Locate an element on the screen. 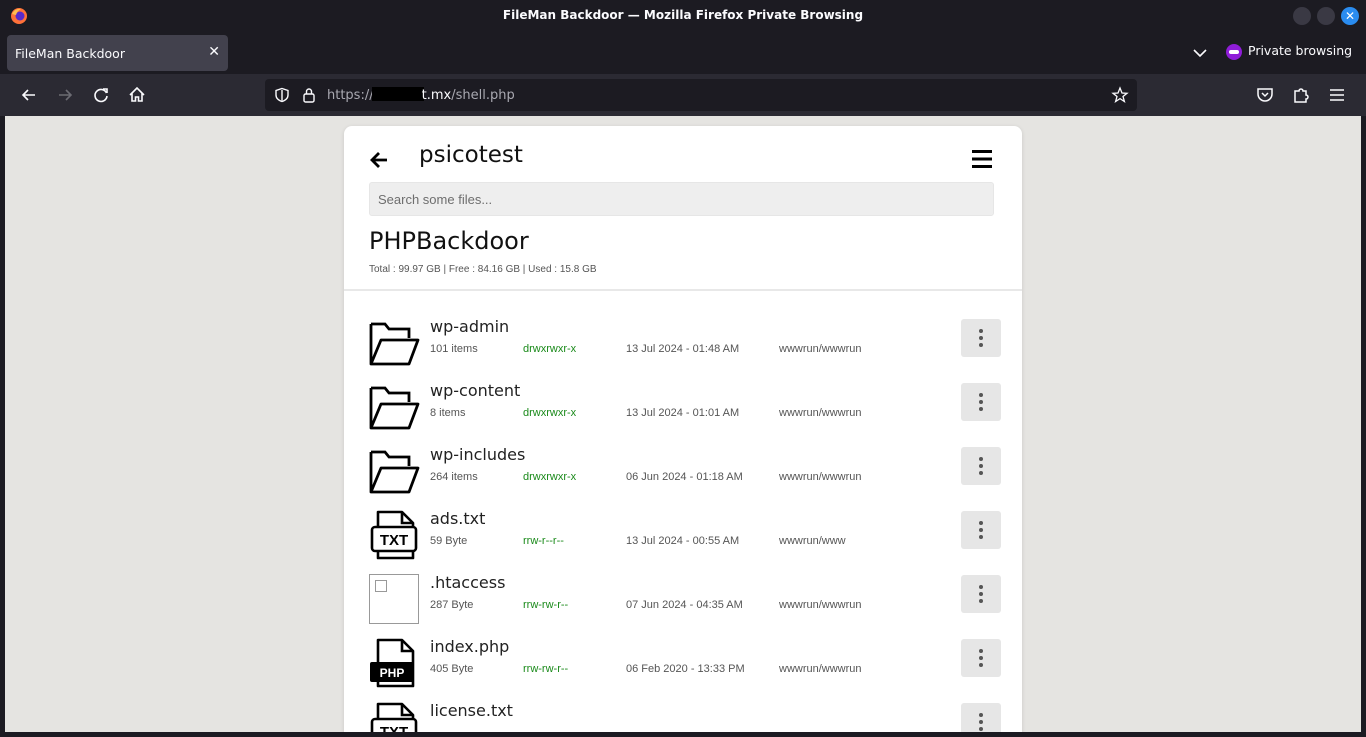 The height and width of the screenshot is (737, 1366). navigation-toolbar: https:// t.mx/shell.php is located at coordinates (683, 95).